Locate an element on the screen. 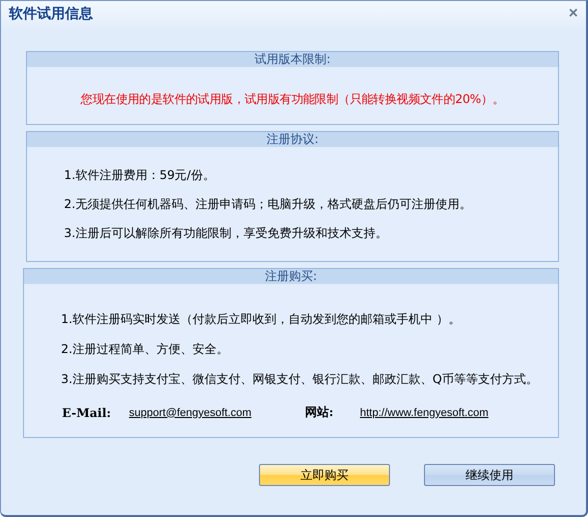 The height and width of the screenshot is (517, 588). contact-link: http://www.fengyesoft.com is located at coordinates (424, 412).